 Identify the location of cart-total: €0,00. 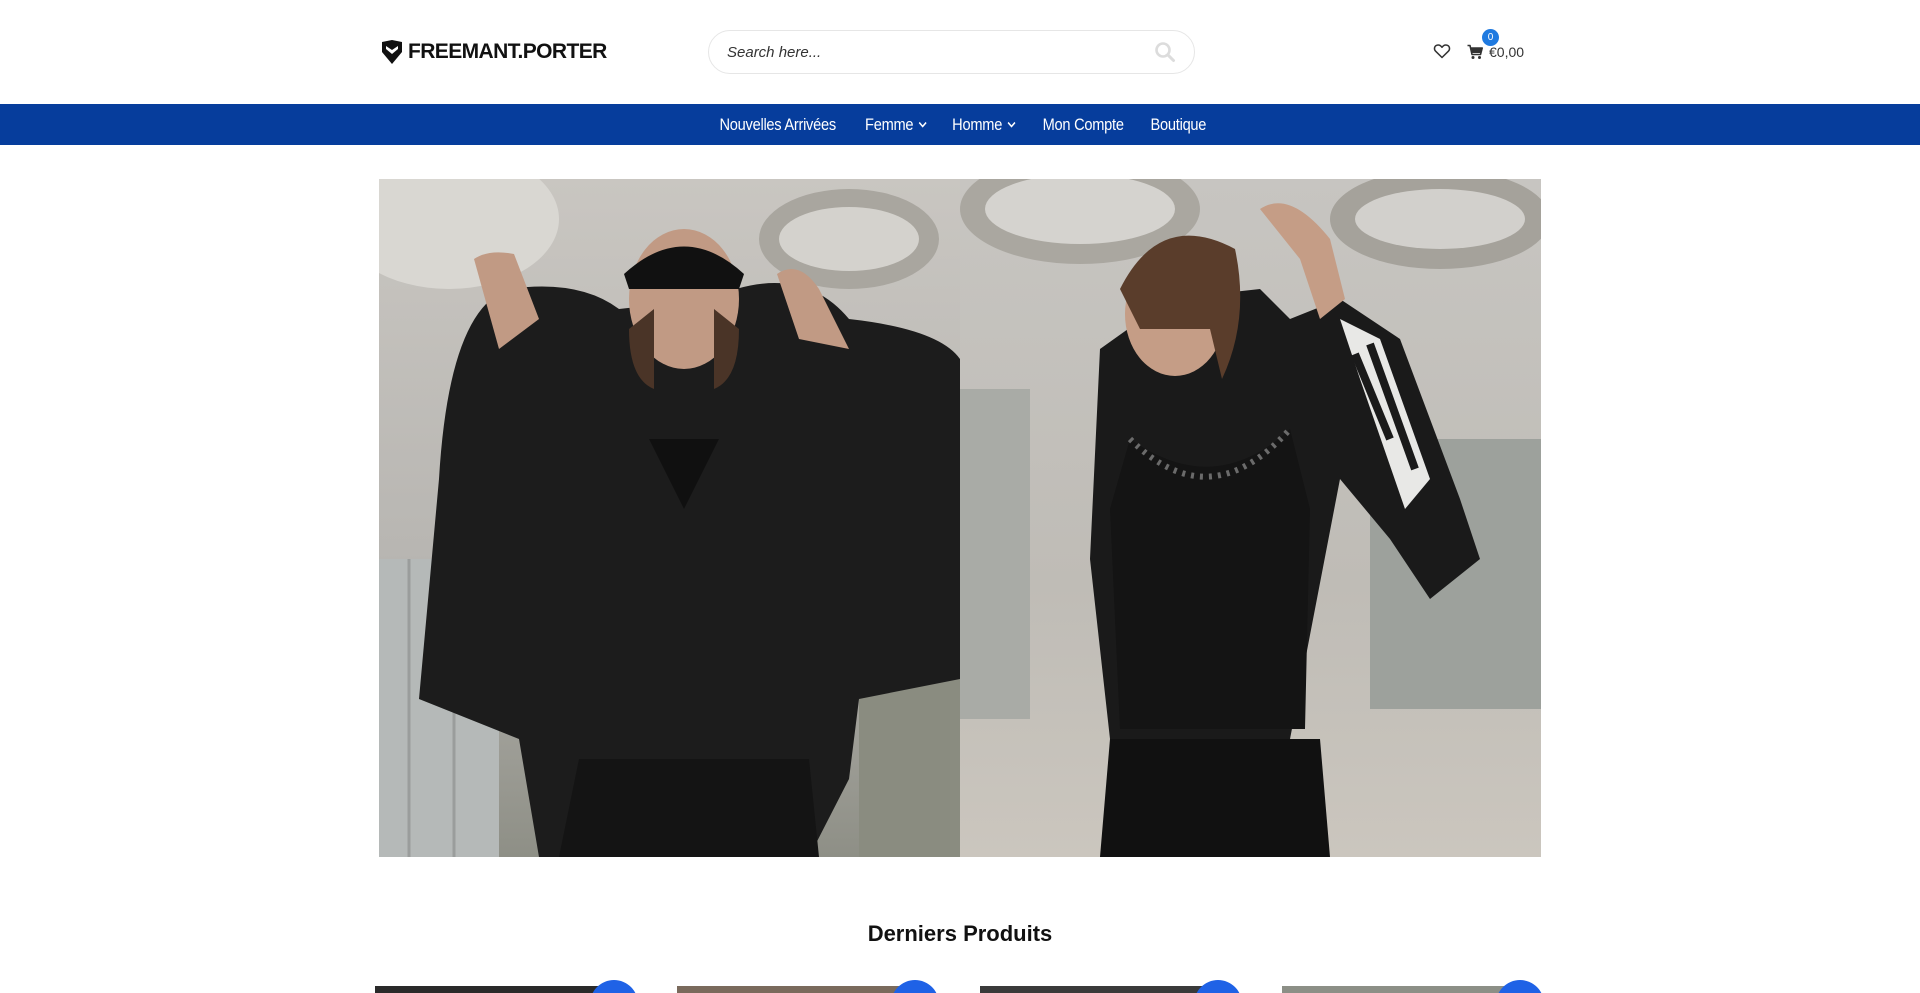
(1507, 52).